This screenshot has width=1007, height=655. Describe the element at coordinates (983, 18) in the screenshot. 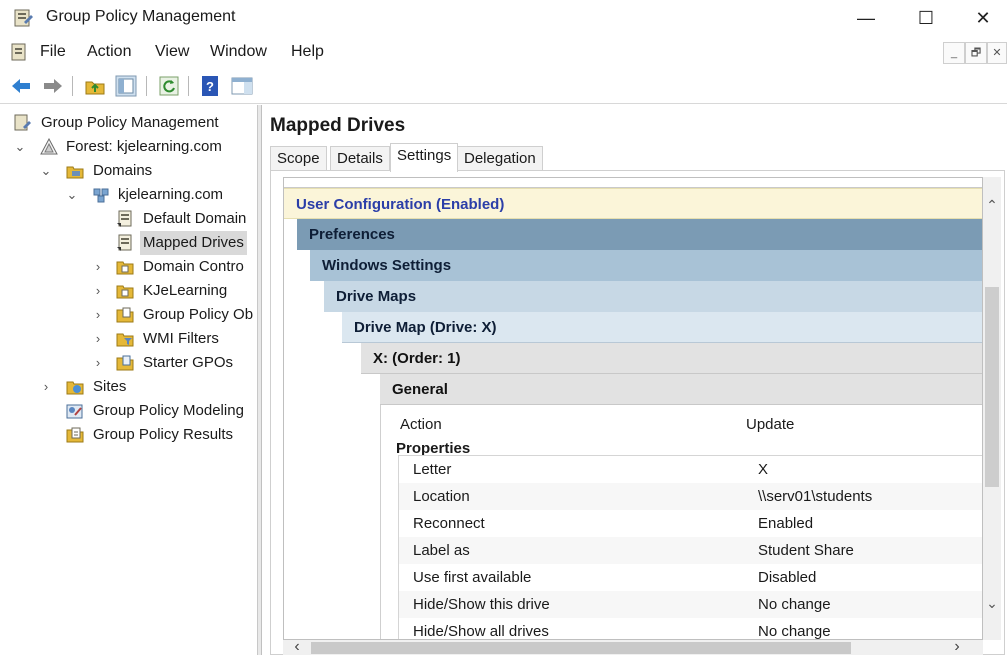

I see `close-button: ✕` at that location.